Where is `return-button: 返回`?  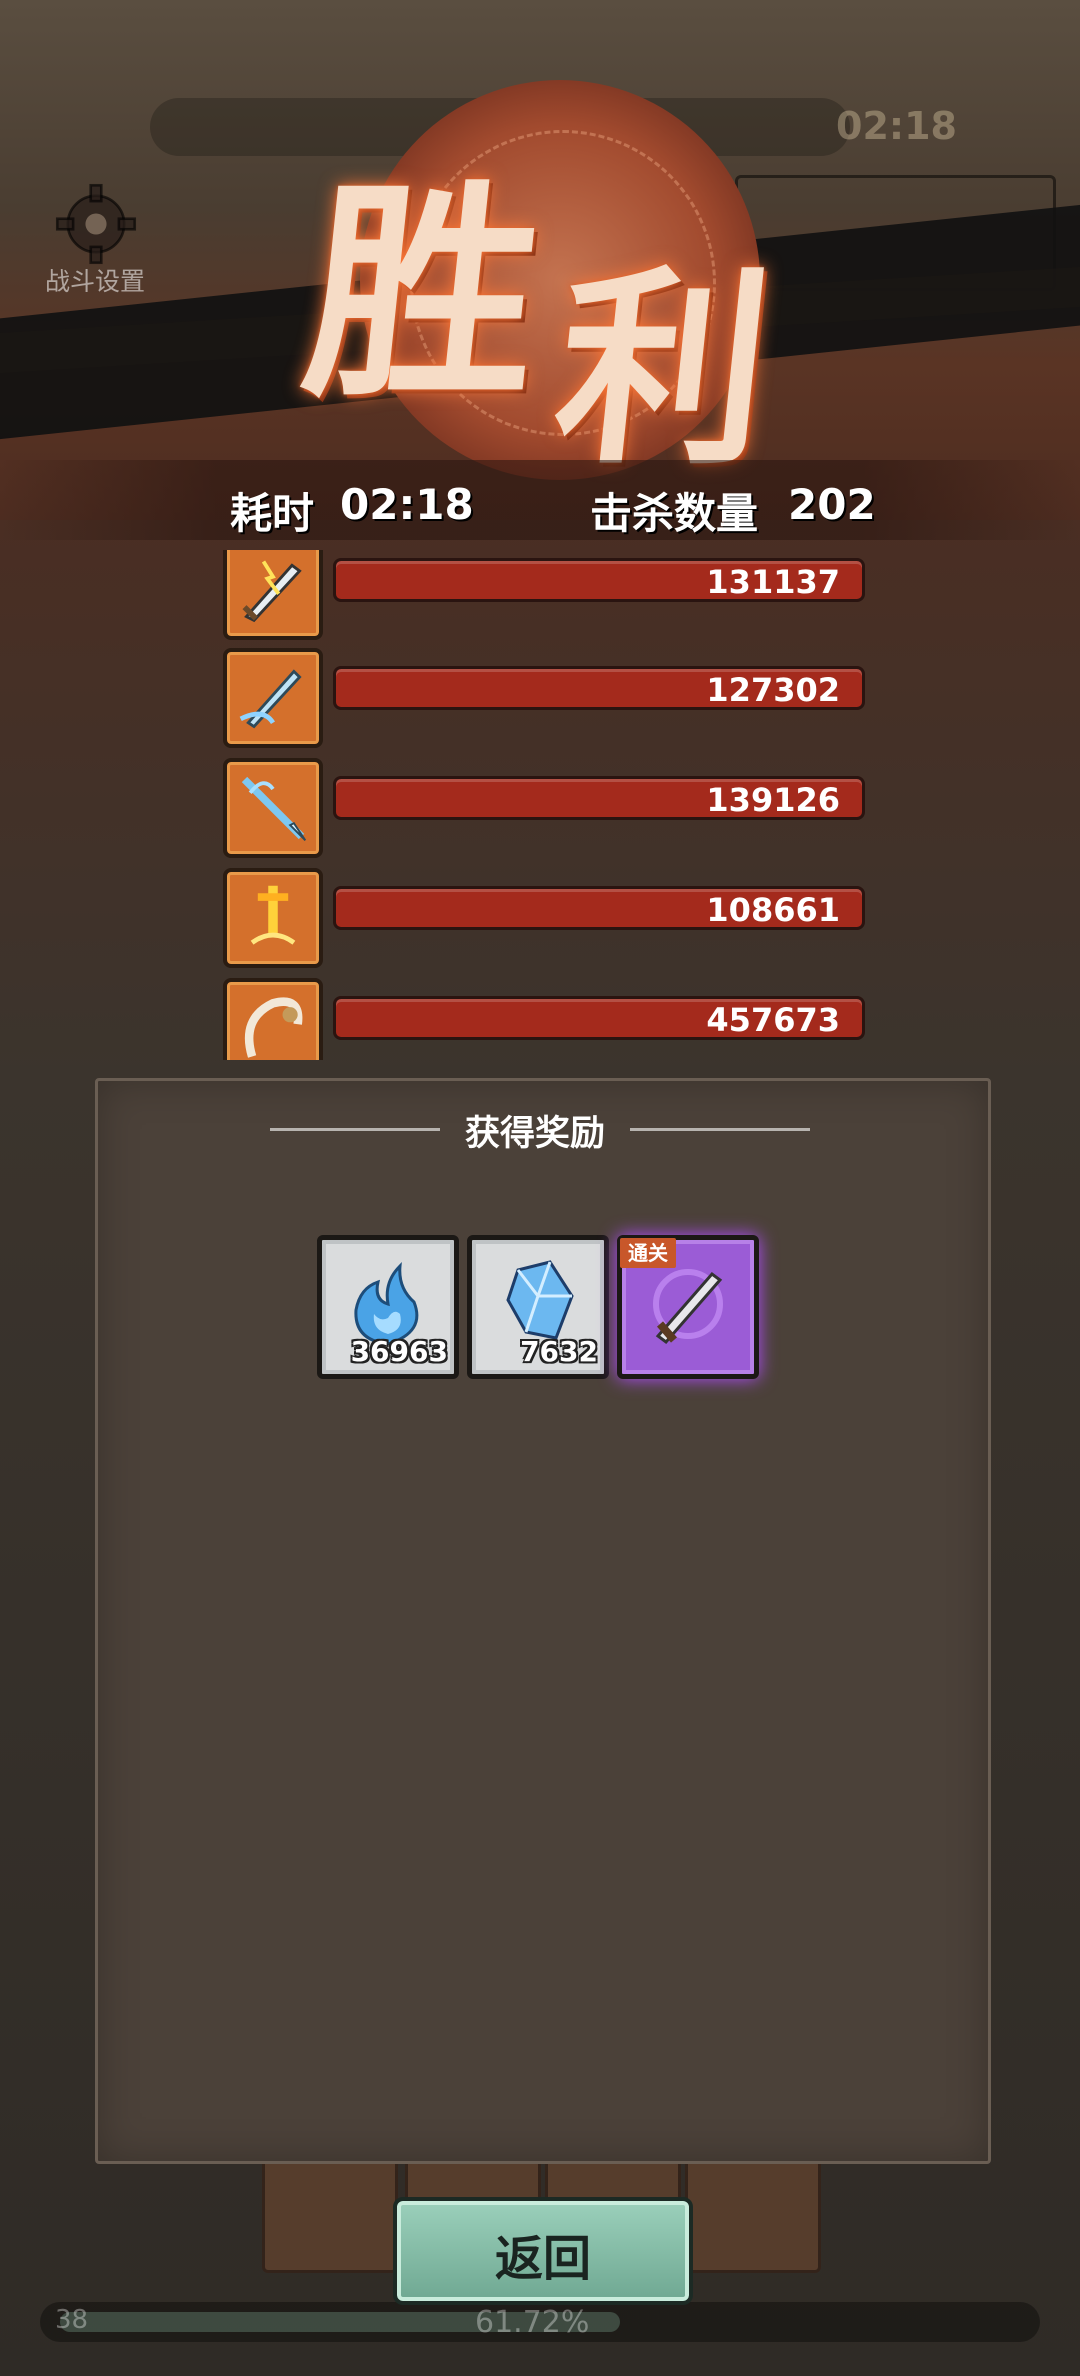
return-button: 返回 is located at coordinates (543, 2251).